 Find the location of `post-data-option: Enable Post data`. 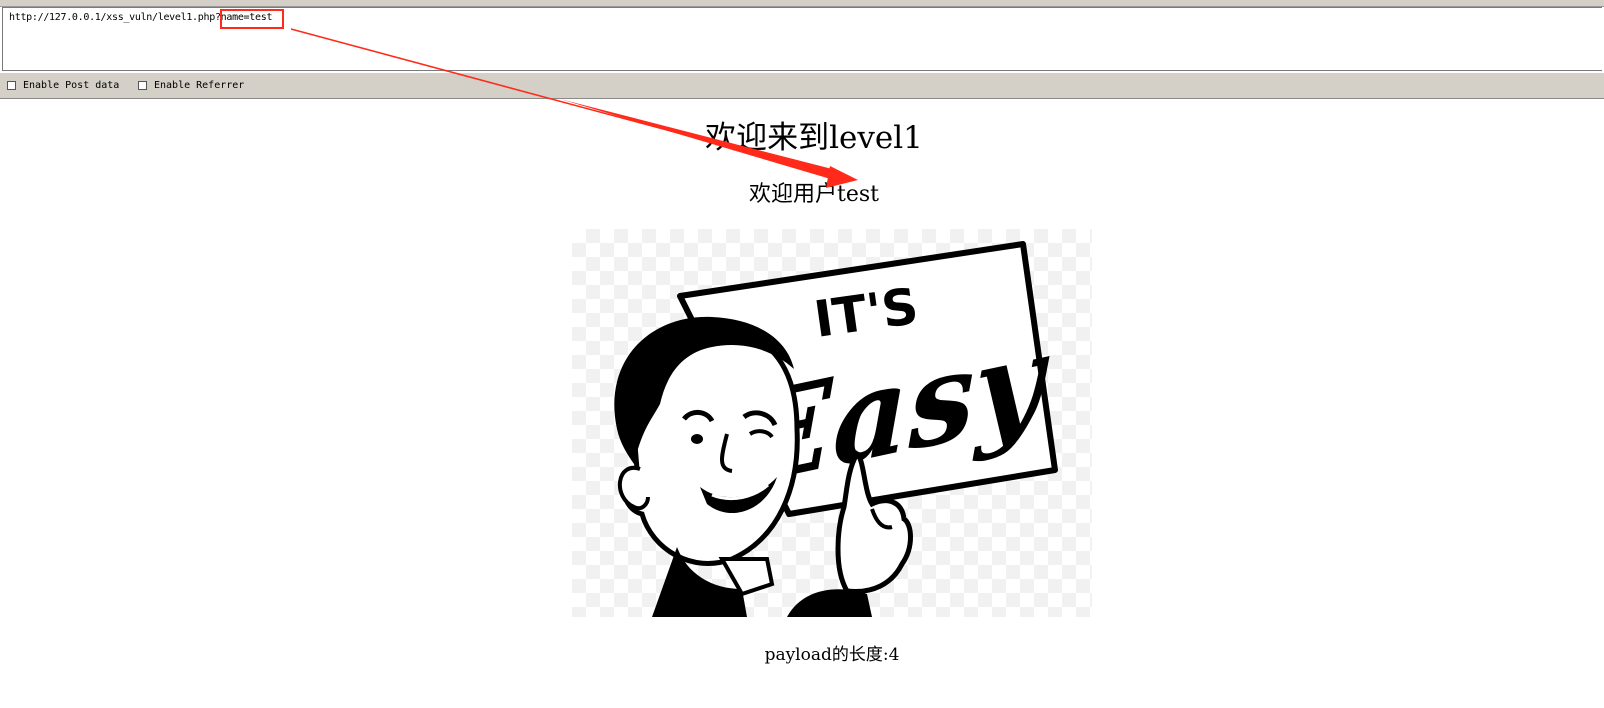

post-data-option: Enable Post data is located at coordinates (63, 85).